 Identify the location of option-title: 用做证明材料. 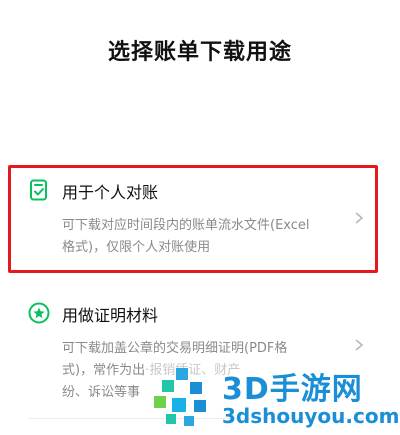
(110, 315).